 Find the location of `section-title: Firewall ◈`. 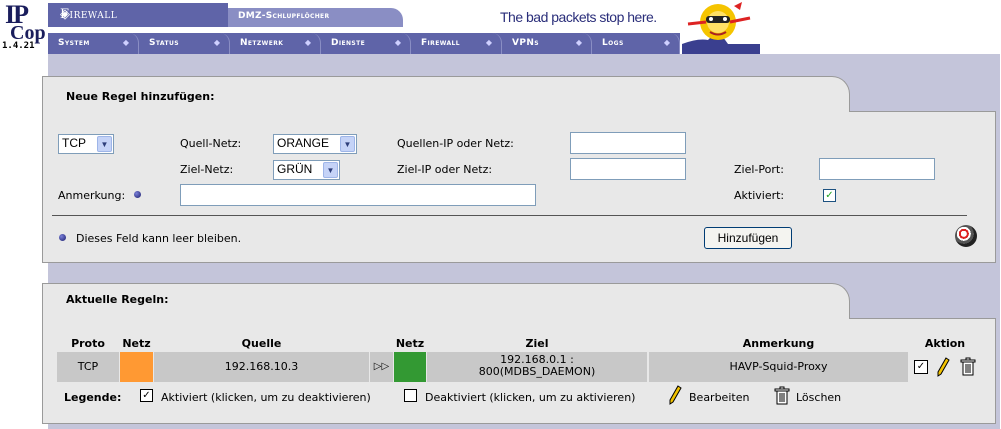

section-title: Firewall ◈ is located at coordinates (138, 15).